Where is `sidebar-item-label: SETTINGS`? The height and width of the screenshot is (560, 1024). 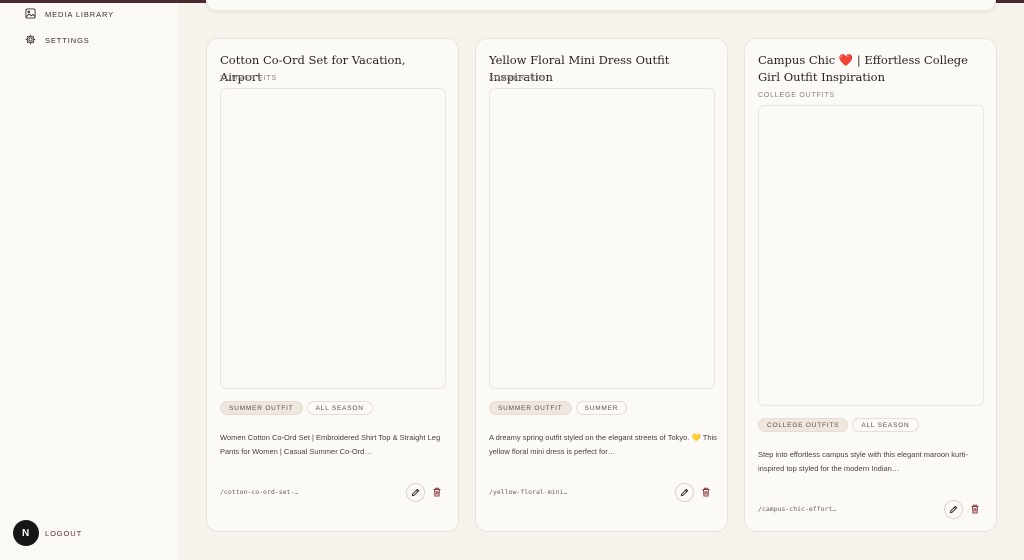
sidebar-item-label: SETTINGS is located at coordinates (67, 40).